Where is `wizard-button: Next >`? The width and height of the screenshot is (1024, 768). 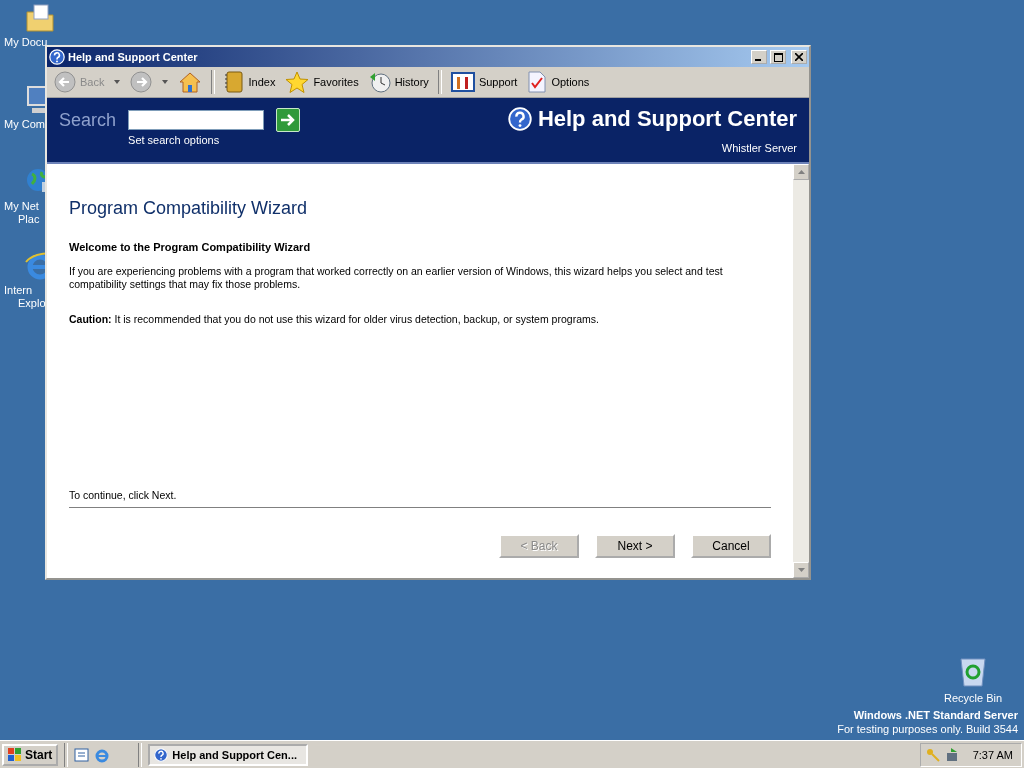 wizard-button: Next > is located at coordinates (635, 546).